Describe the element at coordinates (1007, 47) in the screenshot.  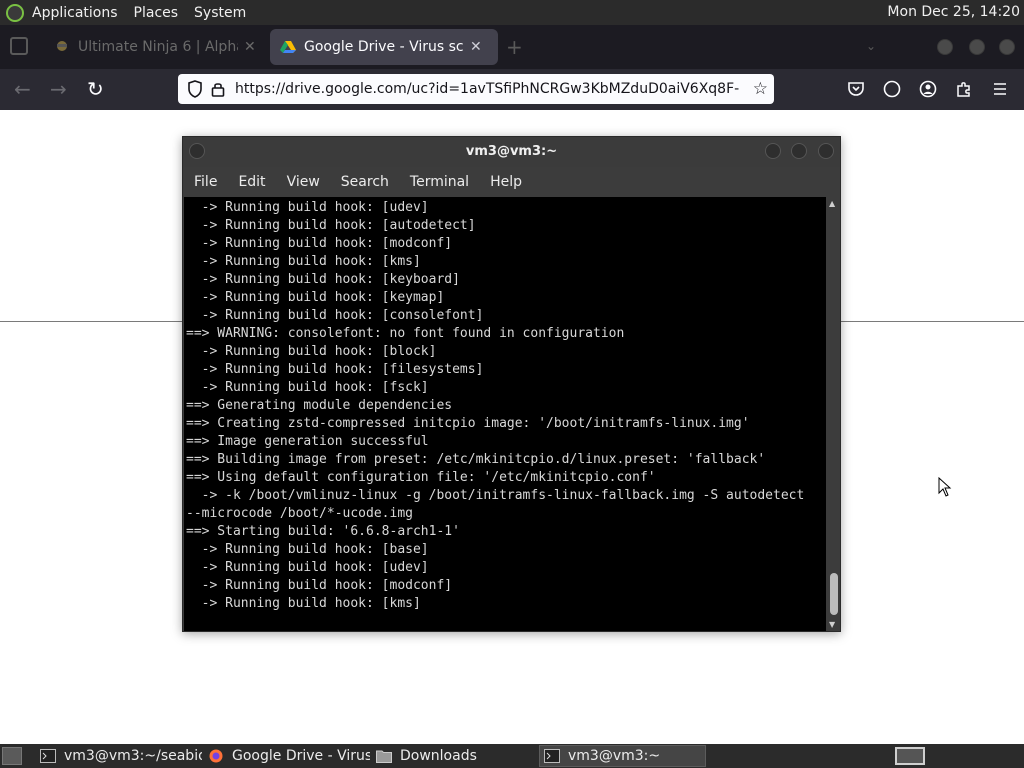
I see `close-window-icon` at that location.